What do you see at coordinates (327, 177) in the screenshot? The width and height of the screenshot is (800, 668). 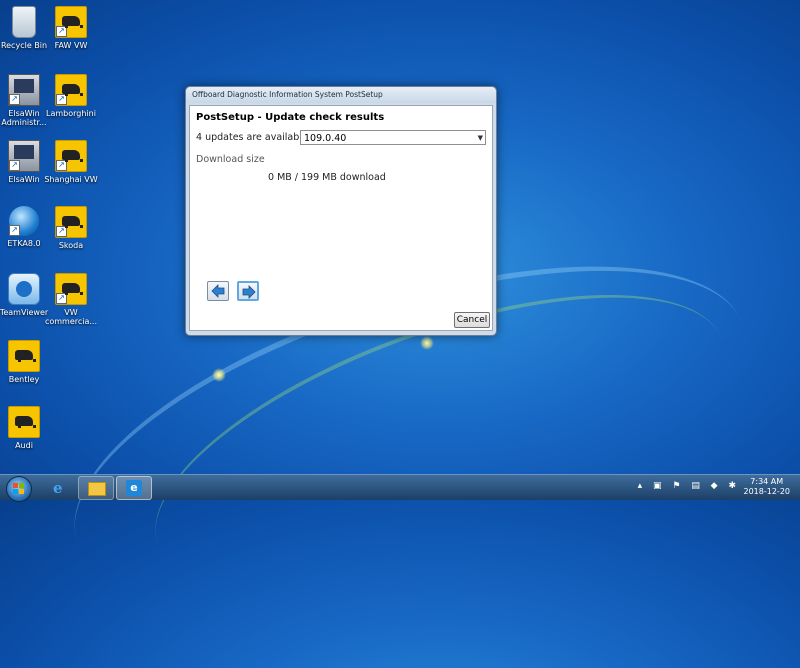 I see `download-size-value: 0 MB / 199 MB download` at bounding box center [327, 177].